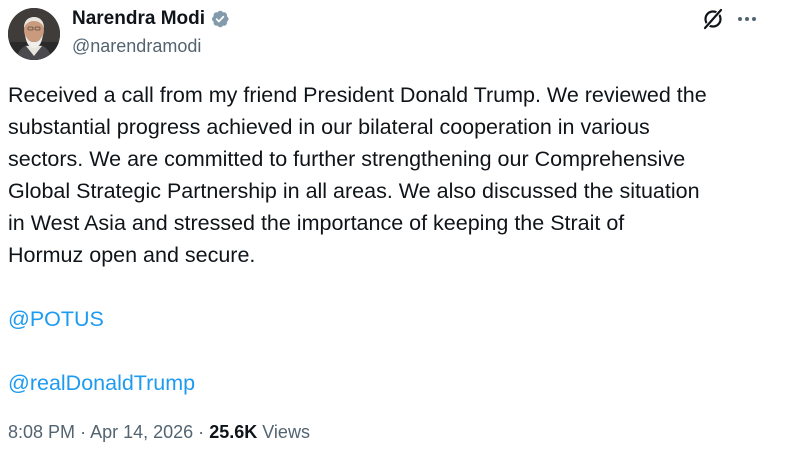 The width and height of the screenshot is (790, 460). I want to click on author-name-row: Narendra Modi, so click(151, 19).